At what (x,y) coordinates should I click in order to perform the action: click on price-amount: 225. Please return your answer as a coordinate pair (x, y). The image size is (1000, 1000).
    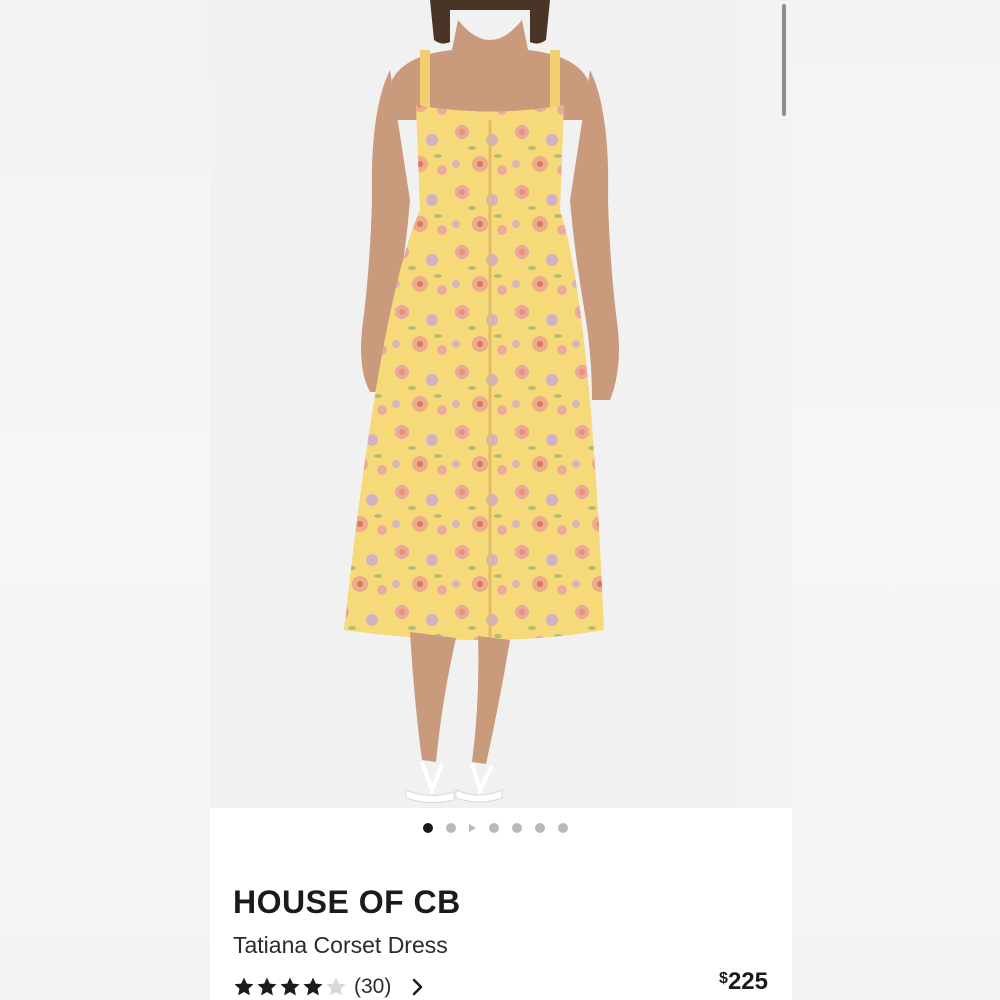
    Looking at the image, I should click on (747, 981).